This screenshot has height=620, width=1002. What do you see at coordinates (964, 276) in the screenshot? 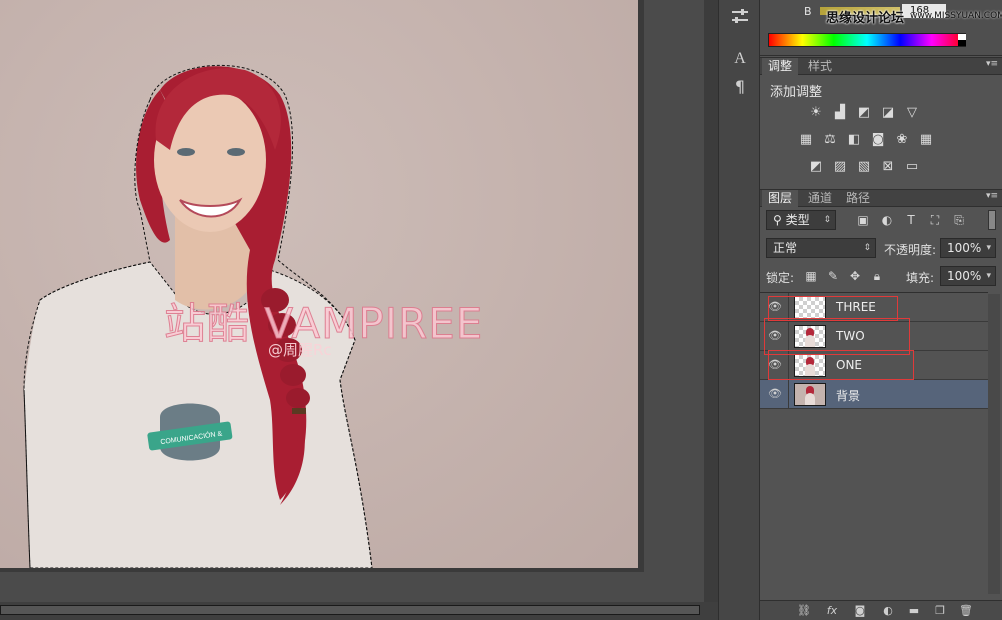
I see `fill-value: 100%` at bounding box center [964, 276].